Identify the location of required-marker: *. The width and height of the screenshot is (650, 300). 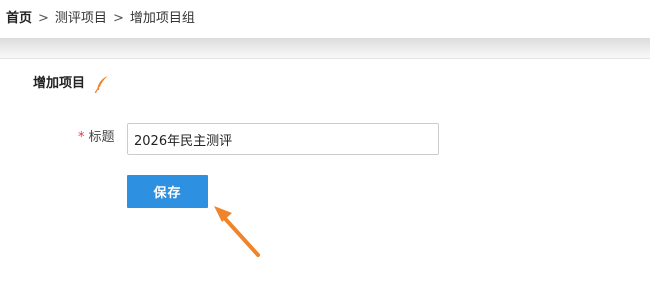
(81, 137).